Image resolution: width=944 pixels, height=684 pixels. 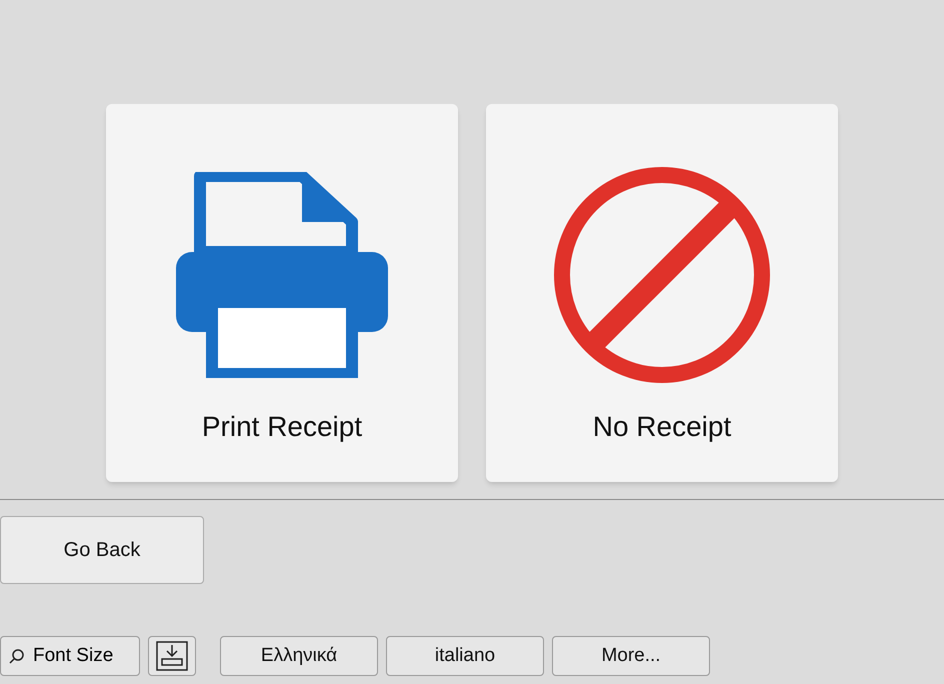 I want to click on language-button: italiano, so click(x=465, y=656).